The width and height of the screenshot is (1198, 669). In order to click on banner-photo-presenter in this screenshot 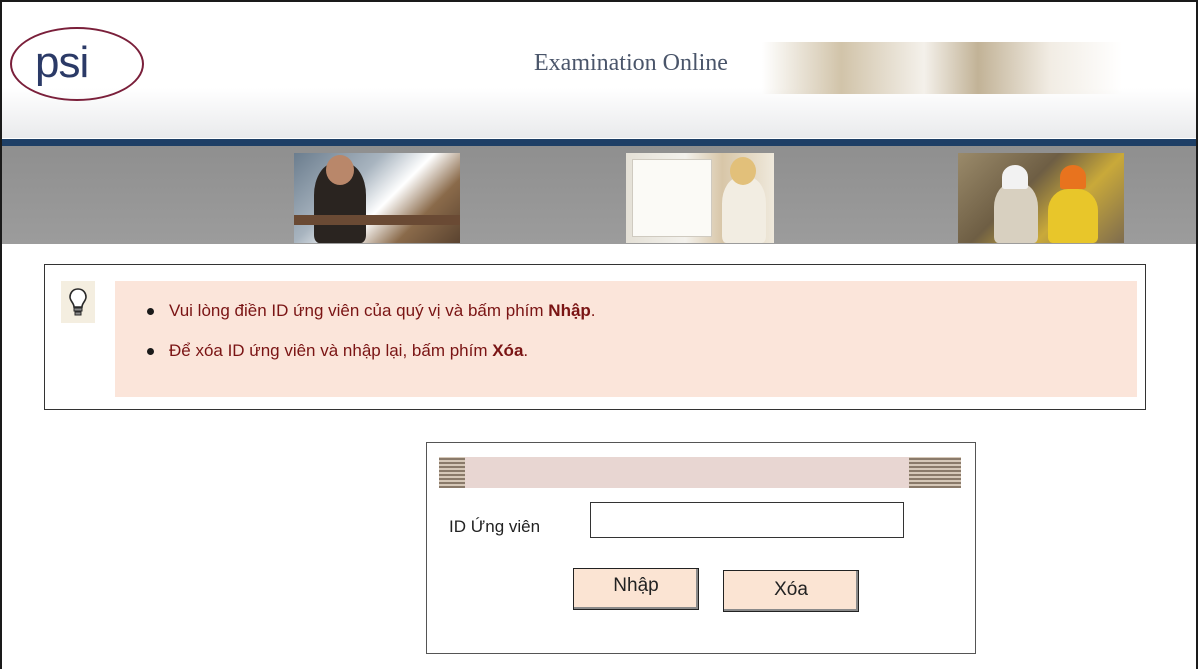, I will do `click(700, 198)`.